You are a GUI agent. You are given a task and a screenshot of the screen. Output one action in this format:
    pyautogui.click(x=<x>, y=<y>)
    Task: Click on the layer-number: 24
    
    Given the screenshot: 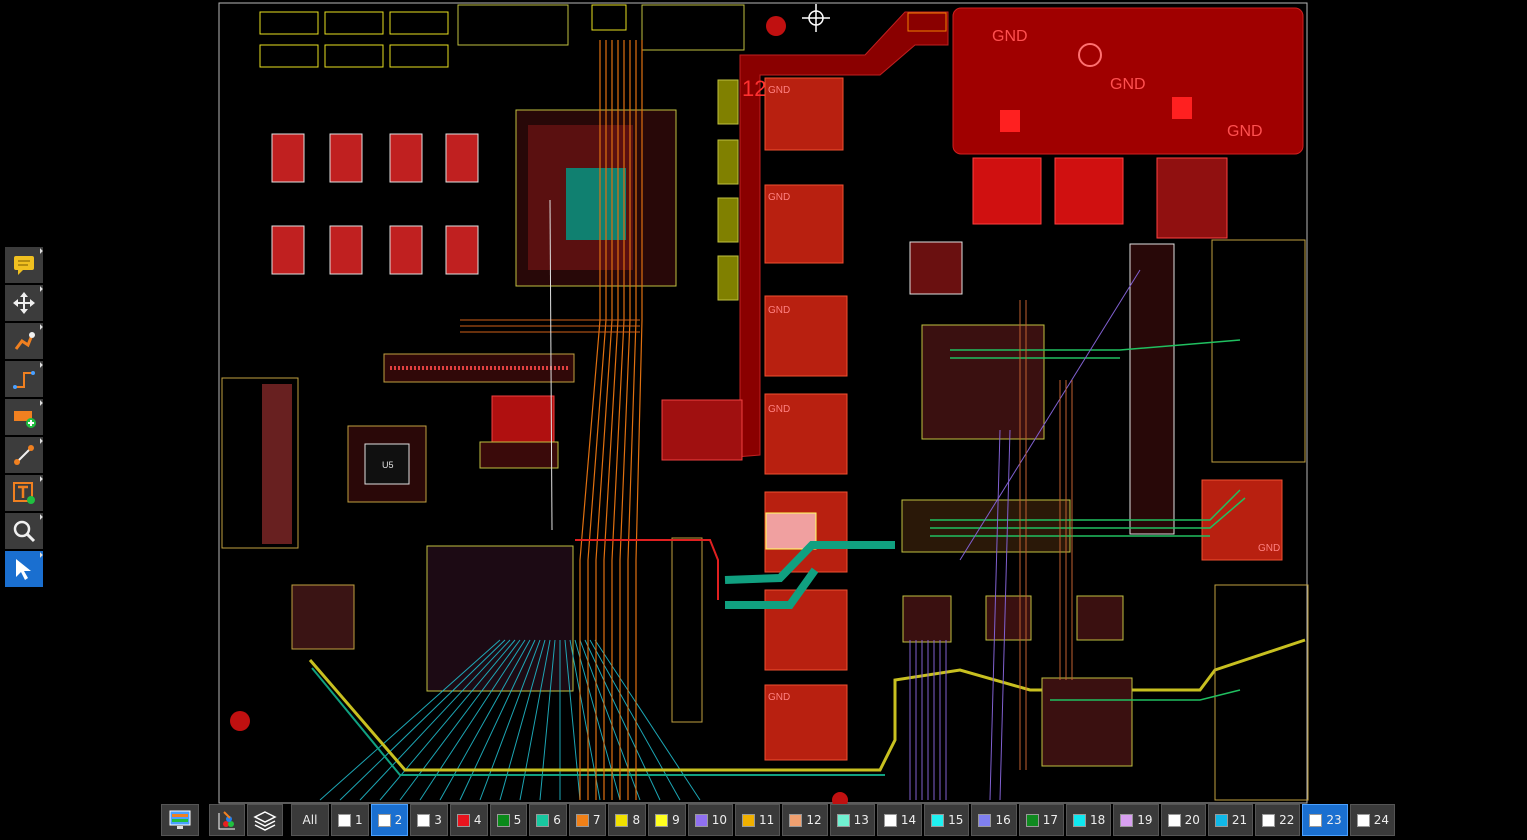 What is the action you would take?
    pyautogui.click(x=1381, y=820)
    